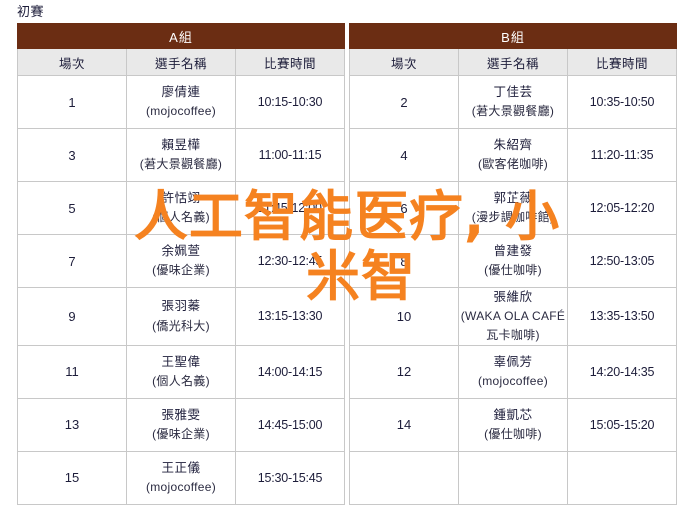  What do you see at coordinates (347, 477) in the screenshot?
I see `table-row: 15 王正儀 (mojocoffee) 15:30-15:45` at bounding box center [347, 477].